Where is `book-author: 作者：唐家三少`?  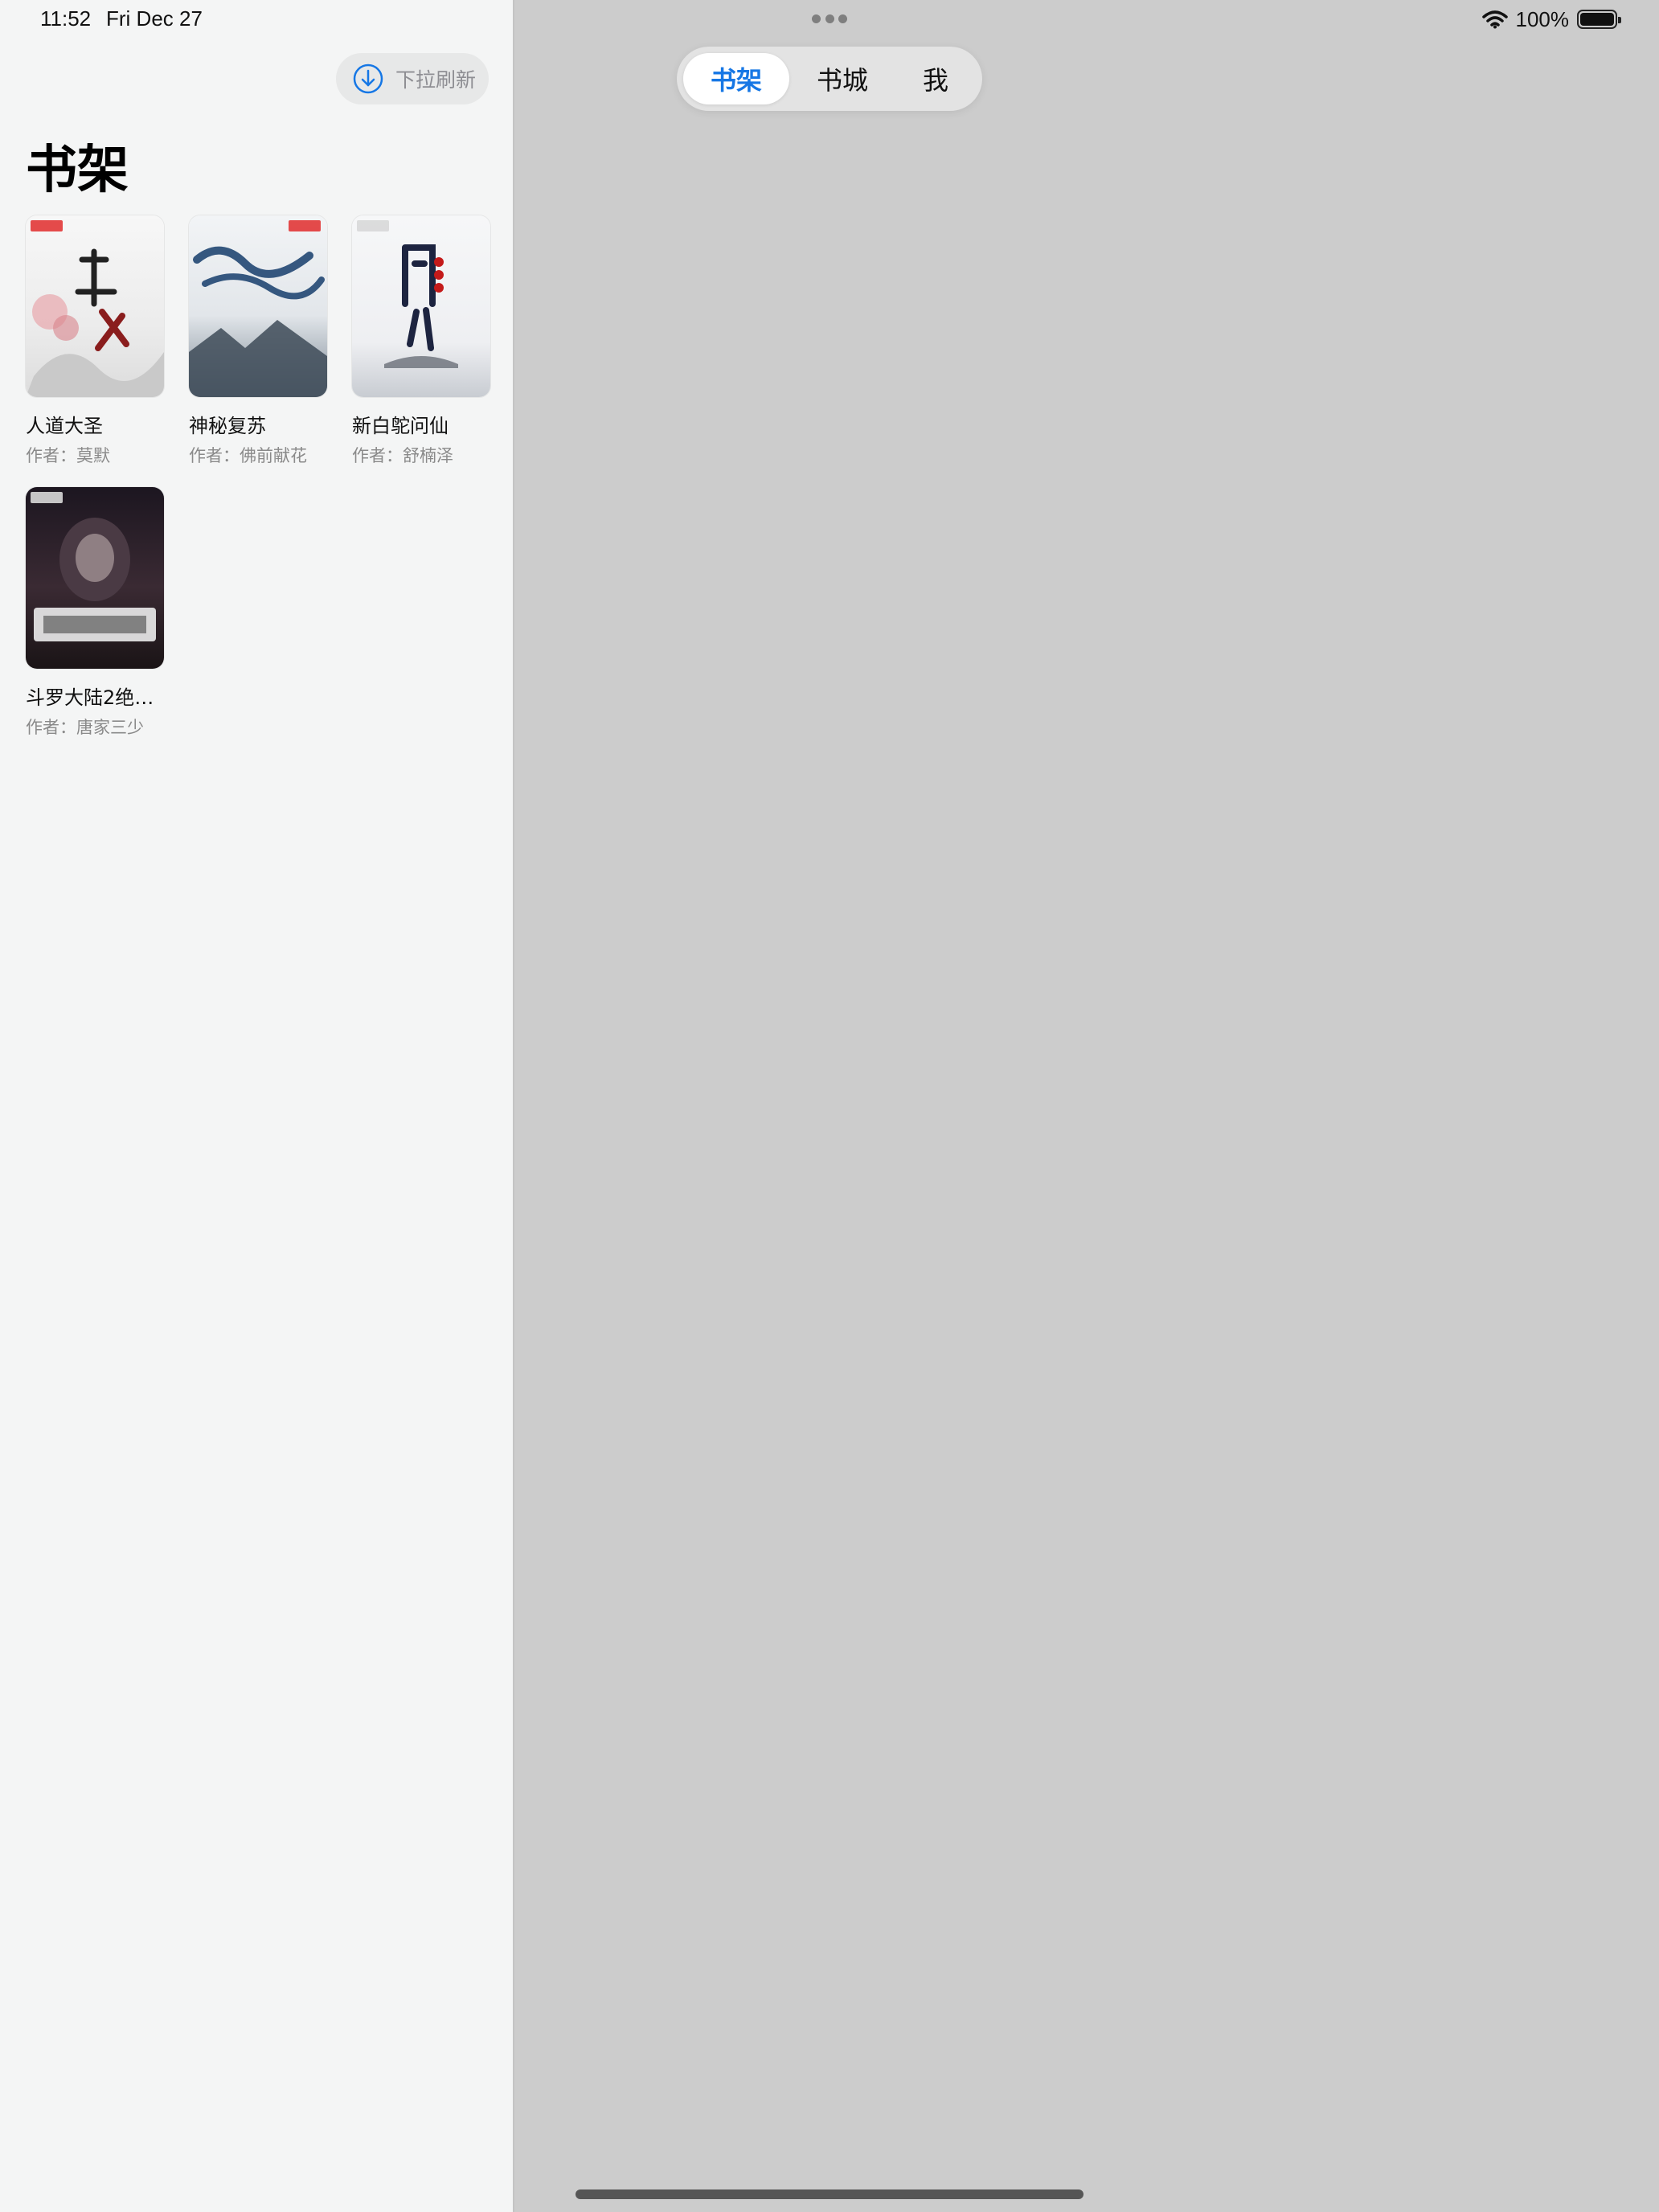
book-author: 作者：唐家三少 is located at coordinates (85, 727).